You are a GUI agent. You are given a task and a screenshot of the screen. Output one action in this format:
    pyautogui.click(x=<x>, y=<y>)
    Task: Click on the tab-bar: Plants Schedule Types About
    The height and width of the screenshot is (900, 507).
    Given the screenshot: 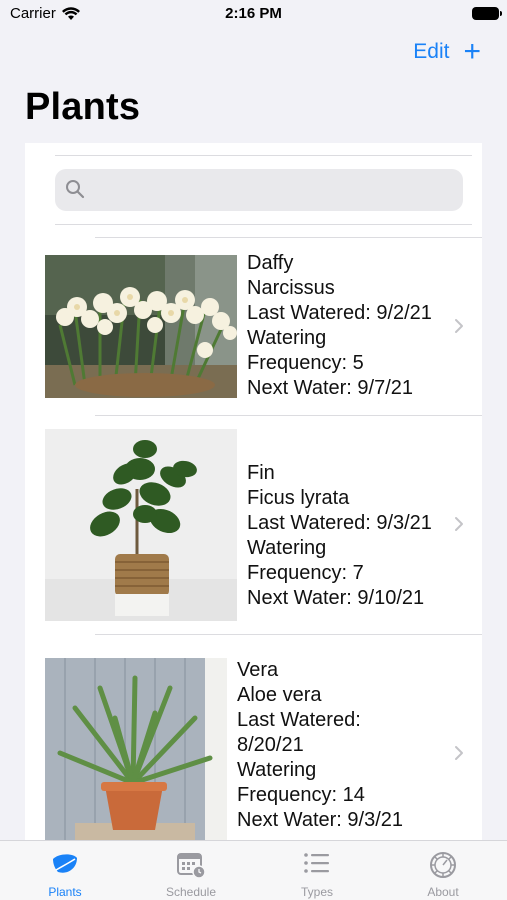 What is the action you would take?
    pyautogui.click(x=253, y=870)
    